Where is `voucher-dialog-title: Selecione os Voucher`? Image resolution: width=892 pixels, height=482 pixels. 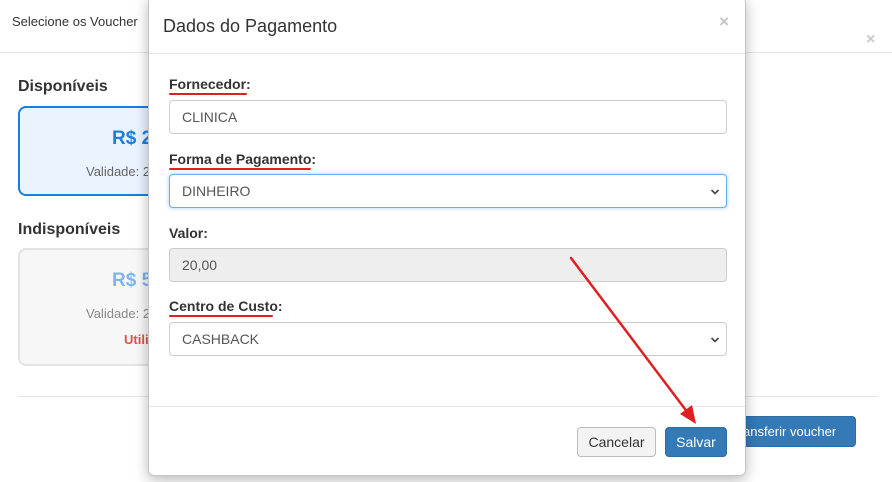 voucher-dialog-title: Selecione os Voucher is located at coordinates (75, 21).